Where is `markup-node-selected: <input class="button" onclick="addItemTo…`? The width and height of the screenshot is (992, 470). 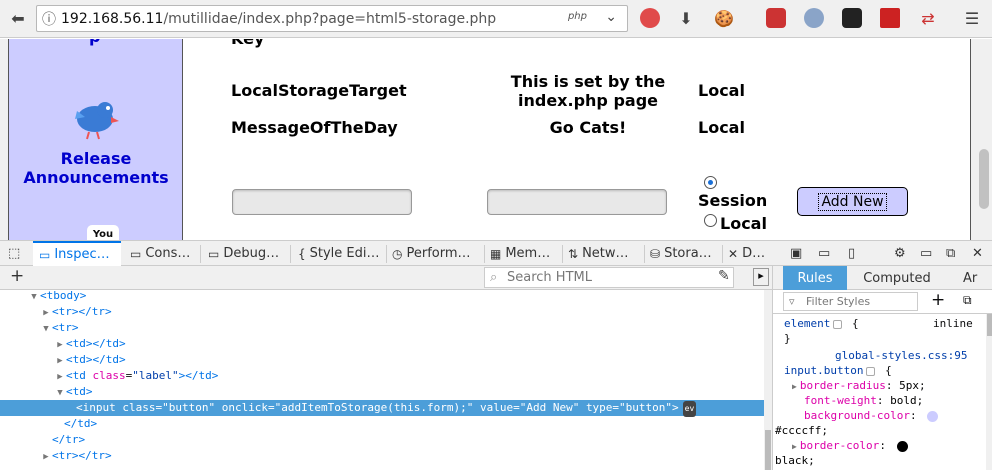 markup-node-selected: <input class="button" onclick="addItemTo… is located at coordinates (382, 408).